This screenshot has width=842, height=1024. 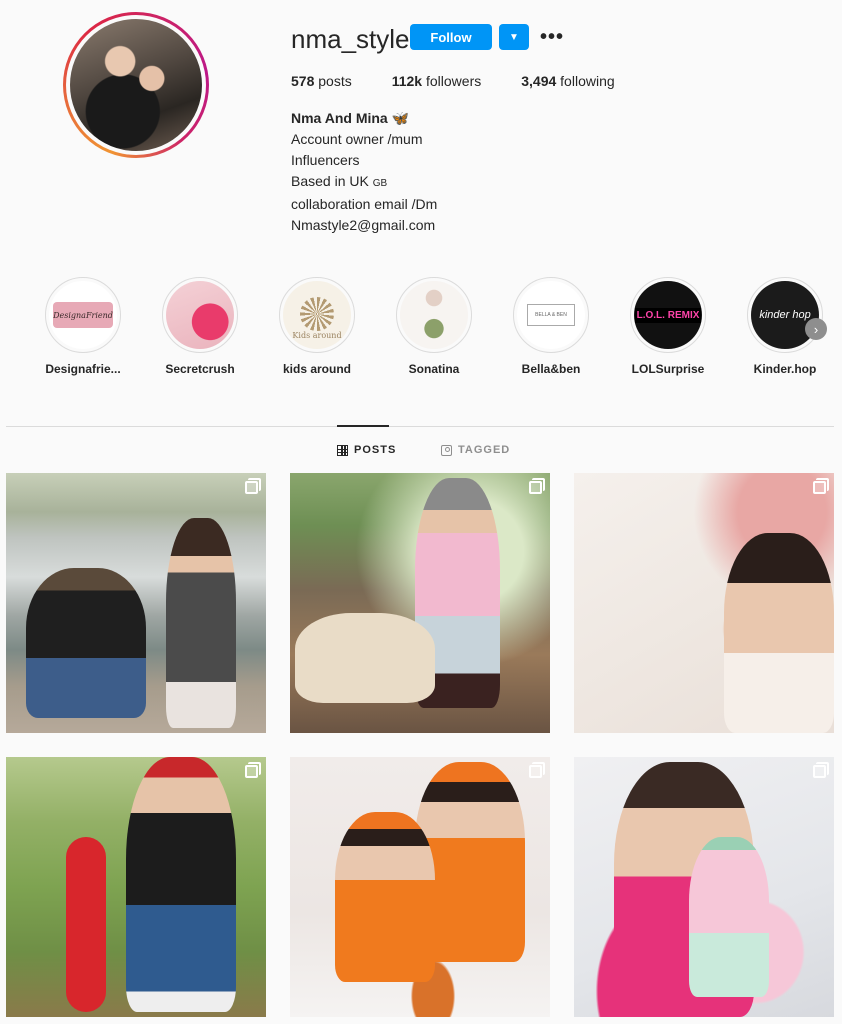 What do you see at coordinates (407, 81) in the screenshot?
I see `followers-count: 112k` at bounding box center [407, 81].